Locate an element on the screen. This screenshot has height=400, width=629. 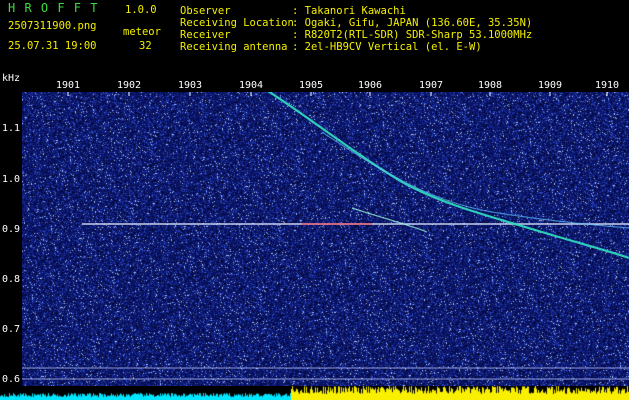
x-tick-1905: 1905 is located at coordinates (311, 85).